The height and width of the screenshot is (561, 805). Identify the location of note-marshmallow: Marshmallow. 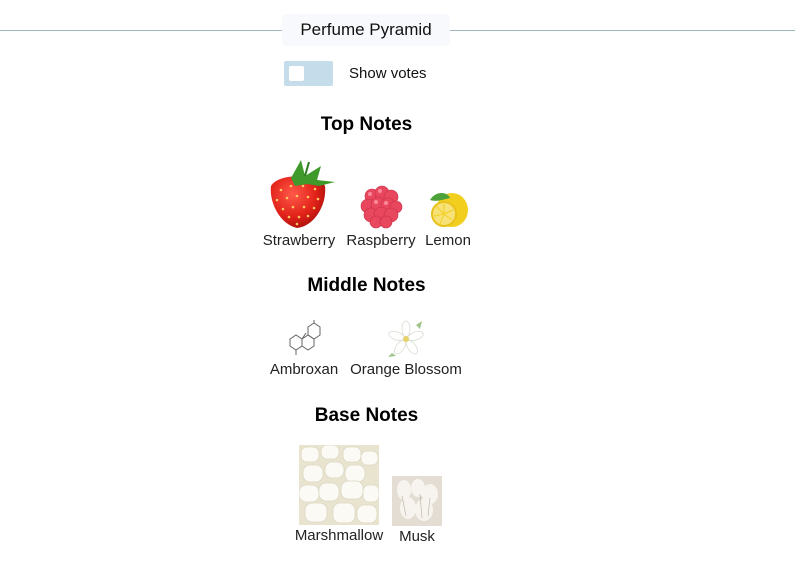
(339, 494).